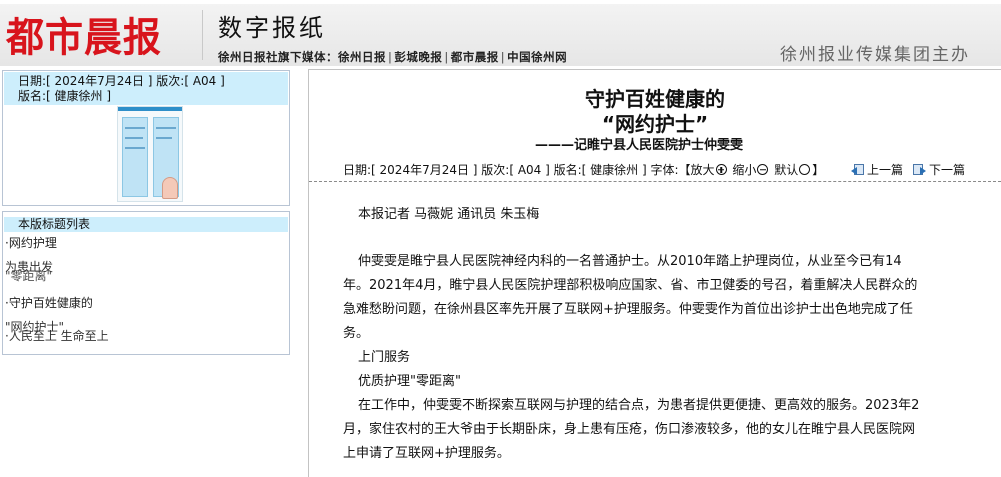  I want to click on thumb-figure, so click(170, 188).